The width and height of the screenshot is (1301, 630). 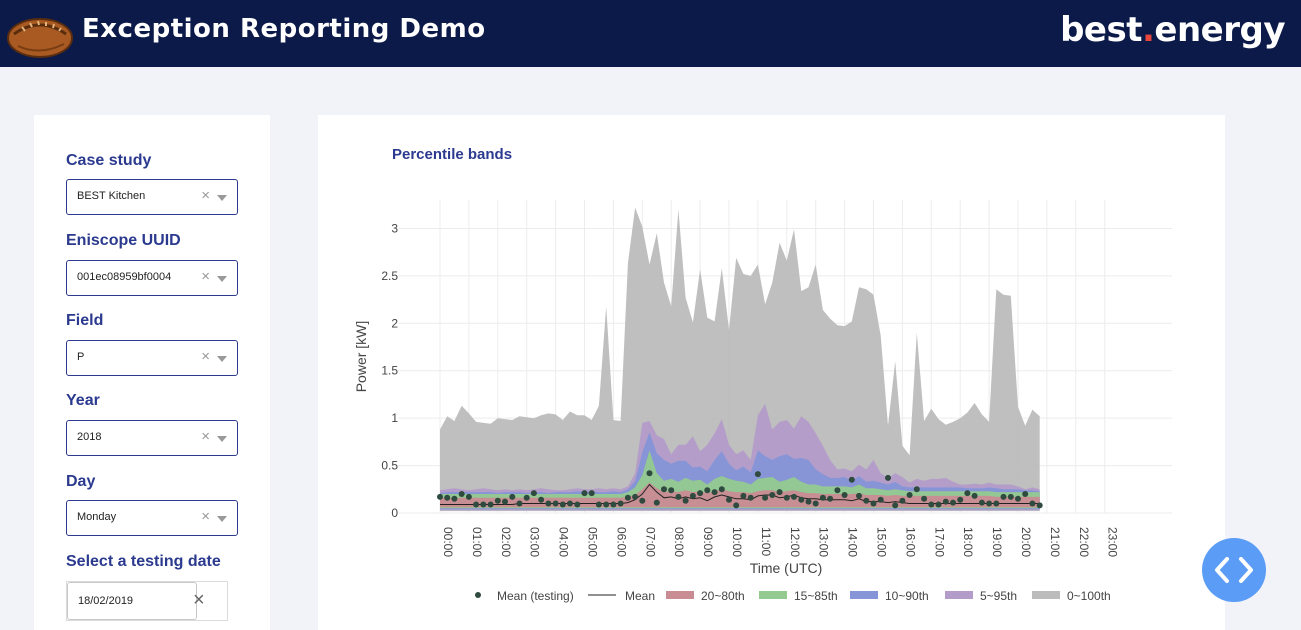 I want to click on legend-label: 20~80th, so click(x=723, y=596).